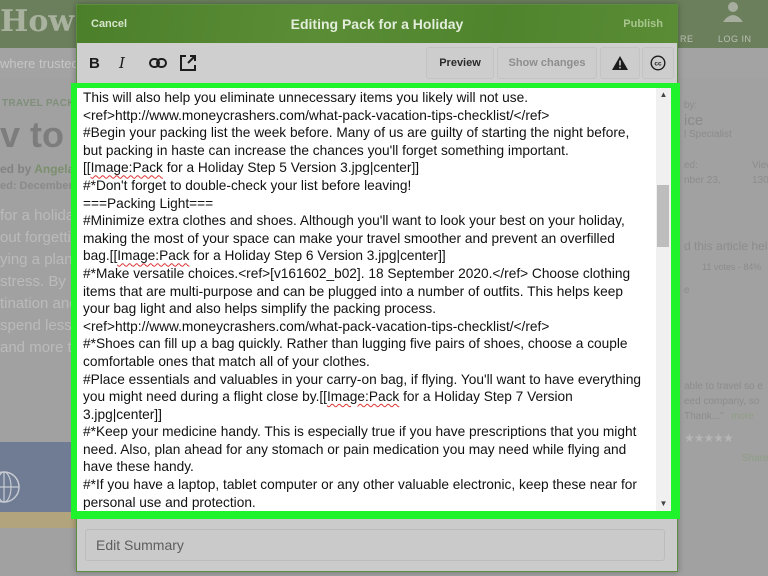 This screenshot has width=768, height=576. I want to click on warning-button, so click(620, 63).